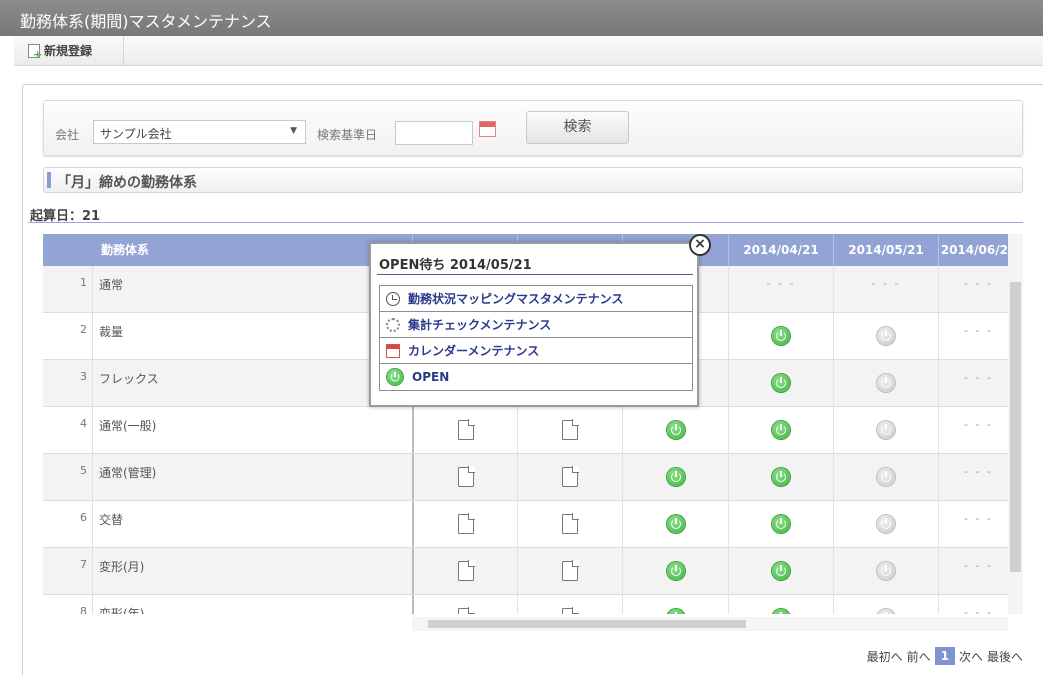 Image resolution: width=1043 pixels, height=675 pixels. Describe the element at coordinates (533, 180) in the screenshot. I see `section-header: 「月」締めの勤務体系` at that location.